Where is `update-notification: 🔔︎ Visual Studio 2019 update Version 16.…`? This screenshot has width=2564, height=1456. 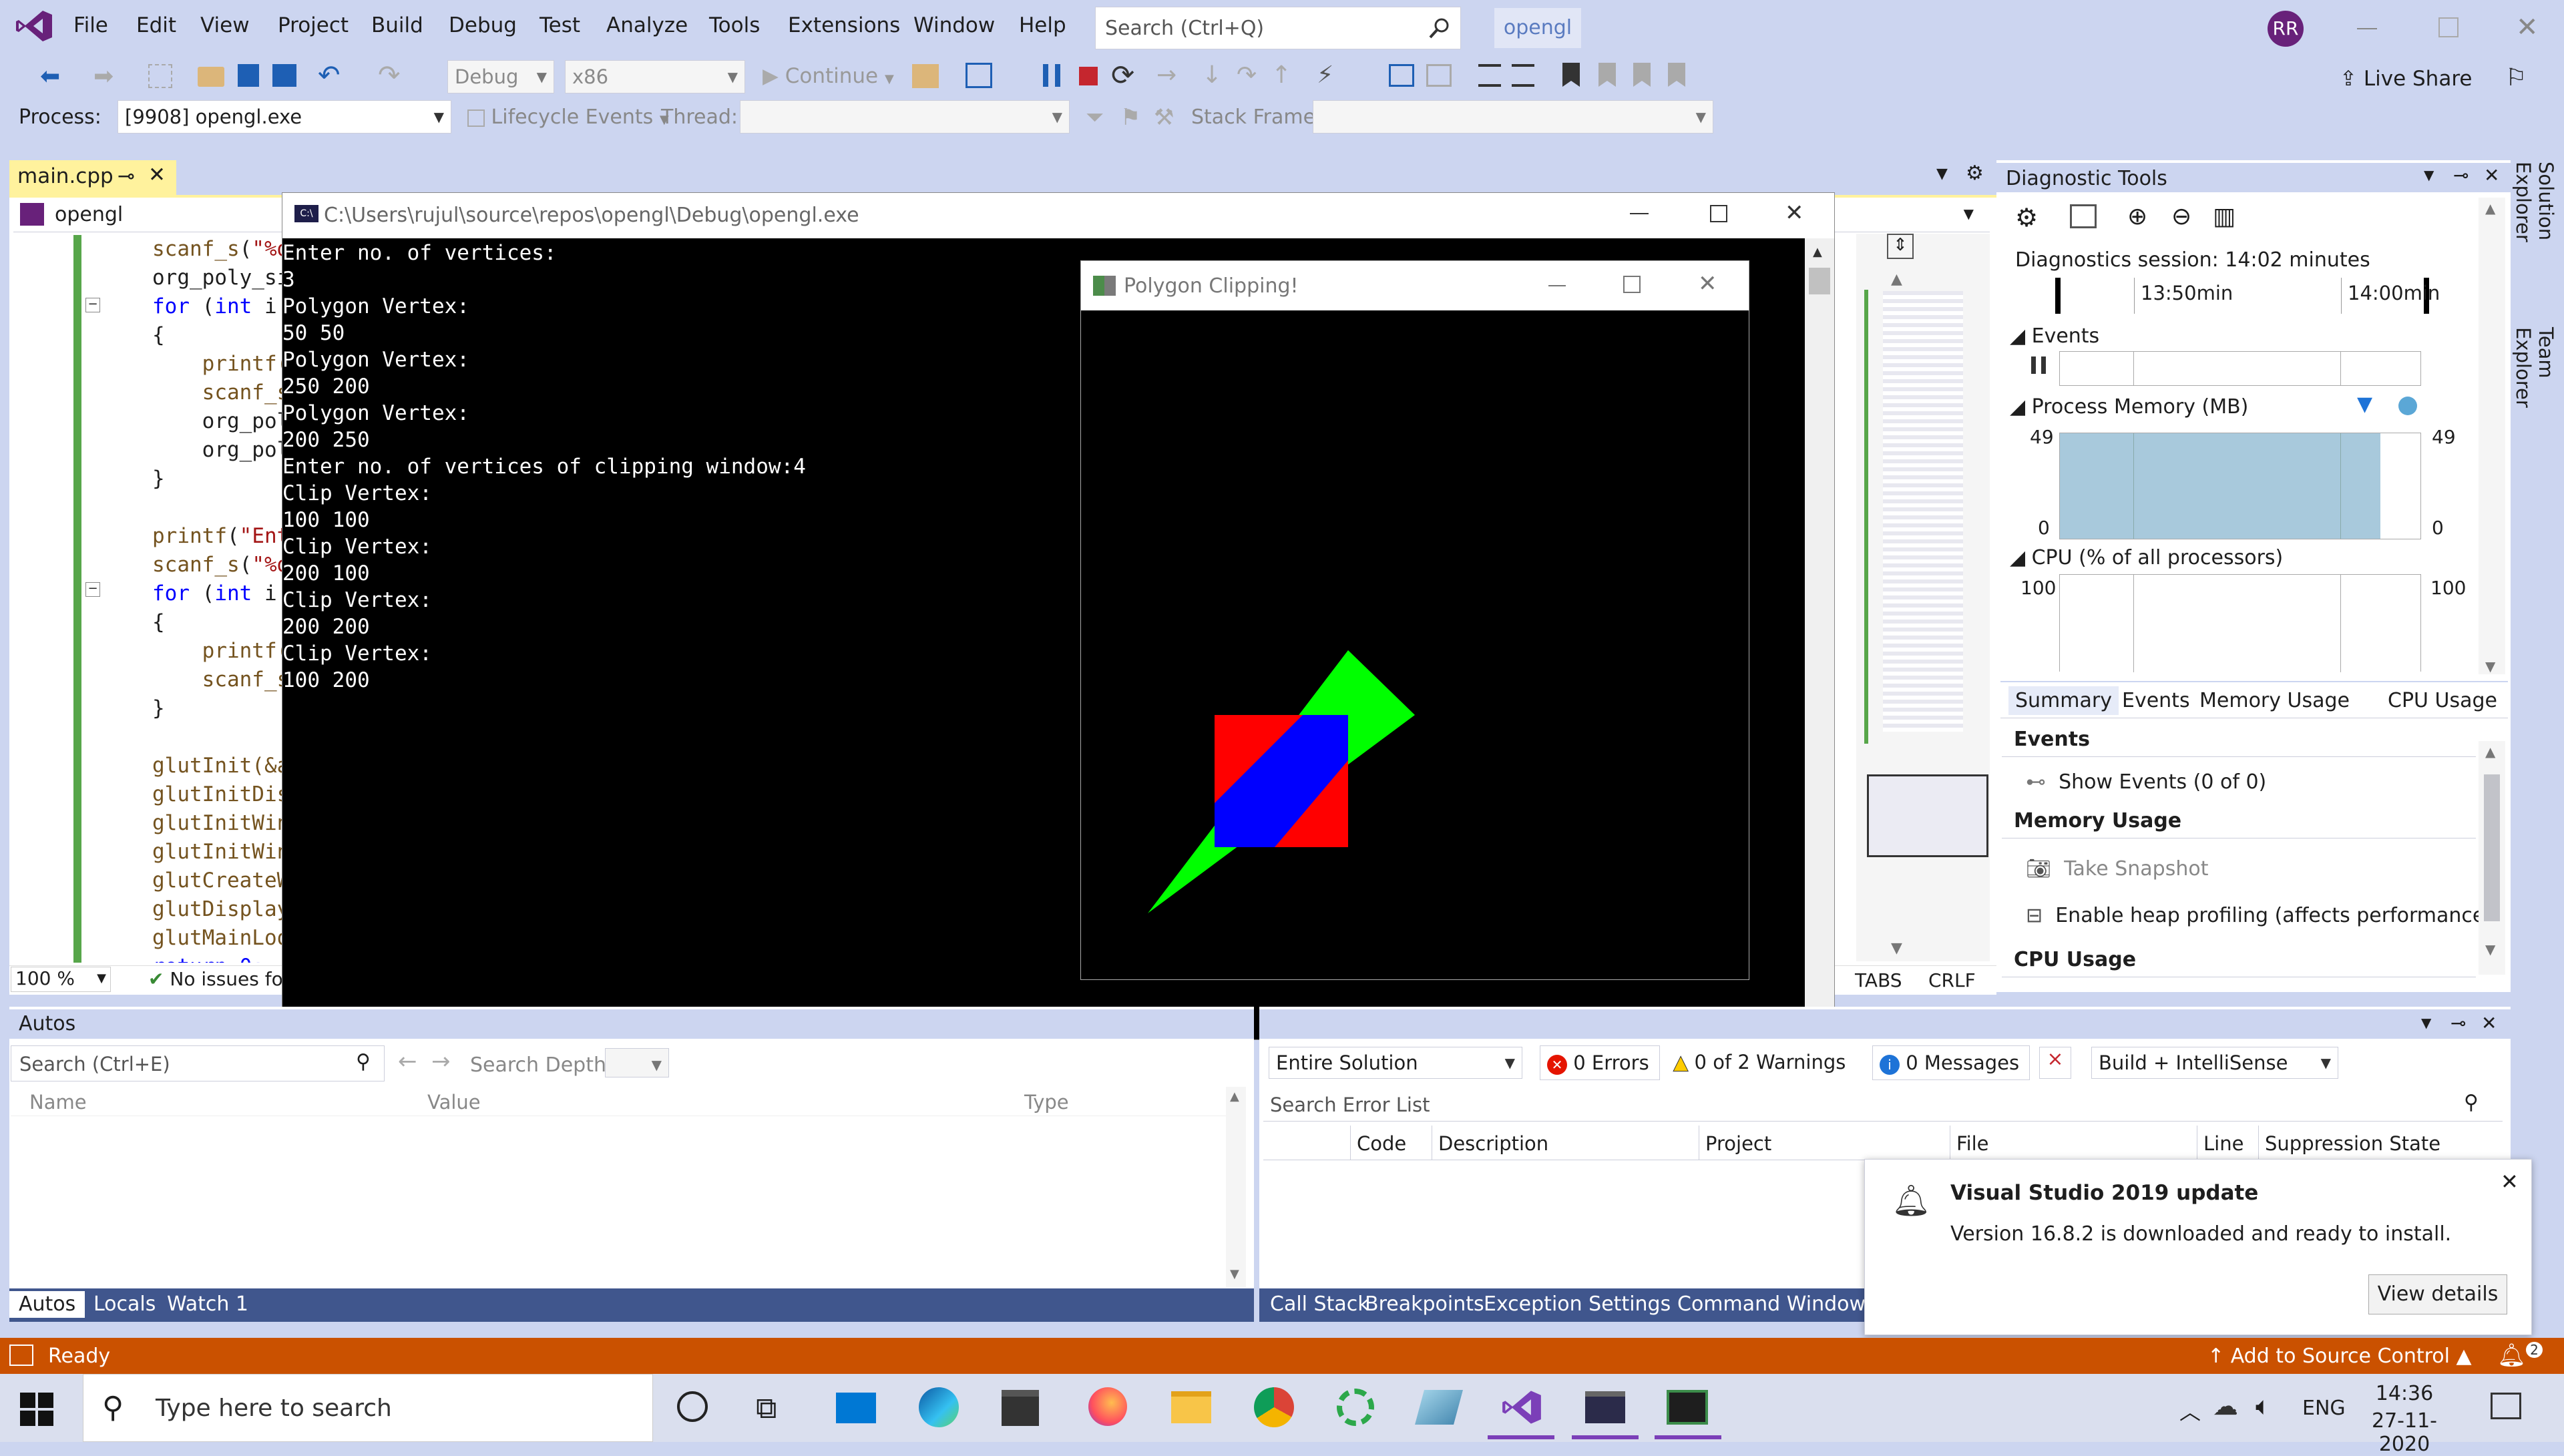
update-notification: 🔔︎ Visual Studio 2019 update Version 16.… is located at coordinates (2198, 1247).